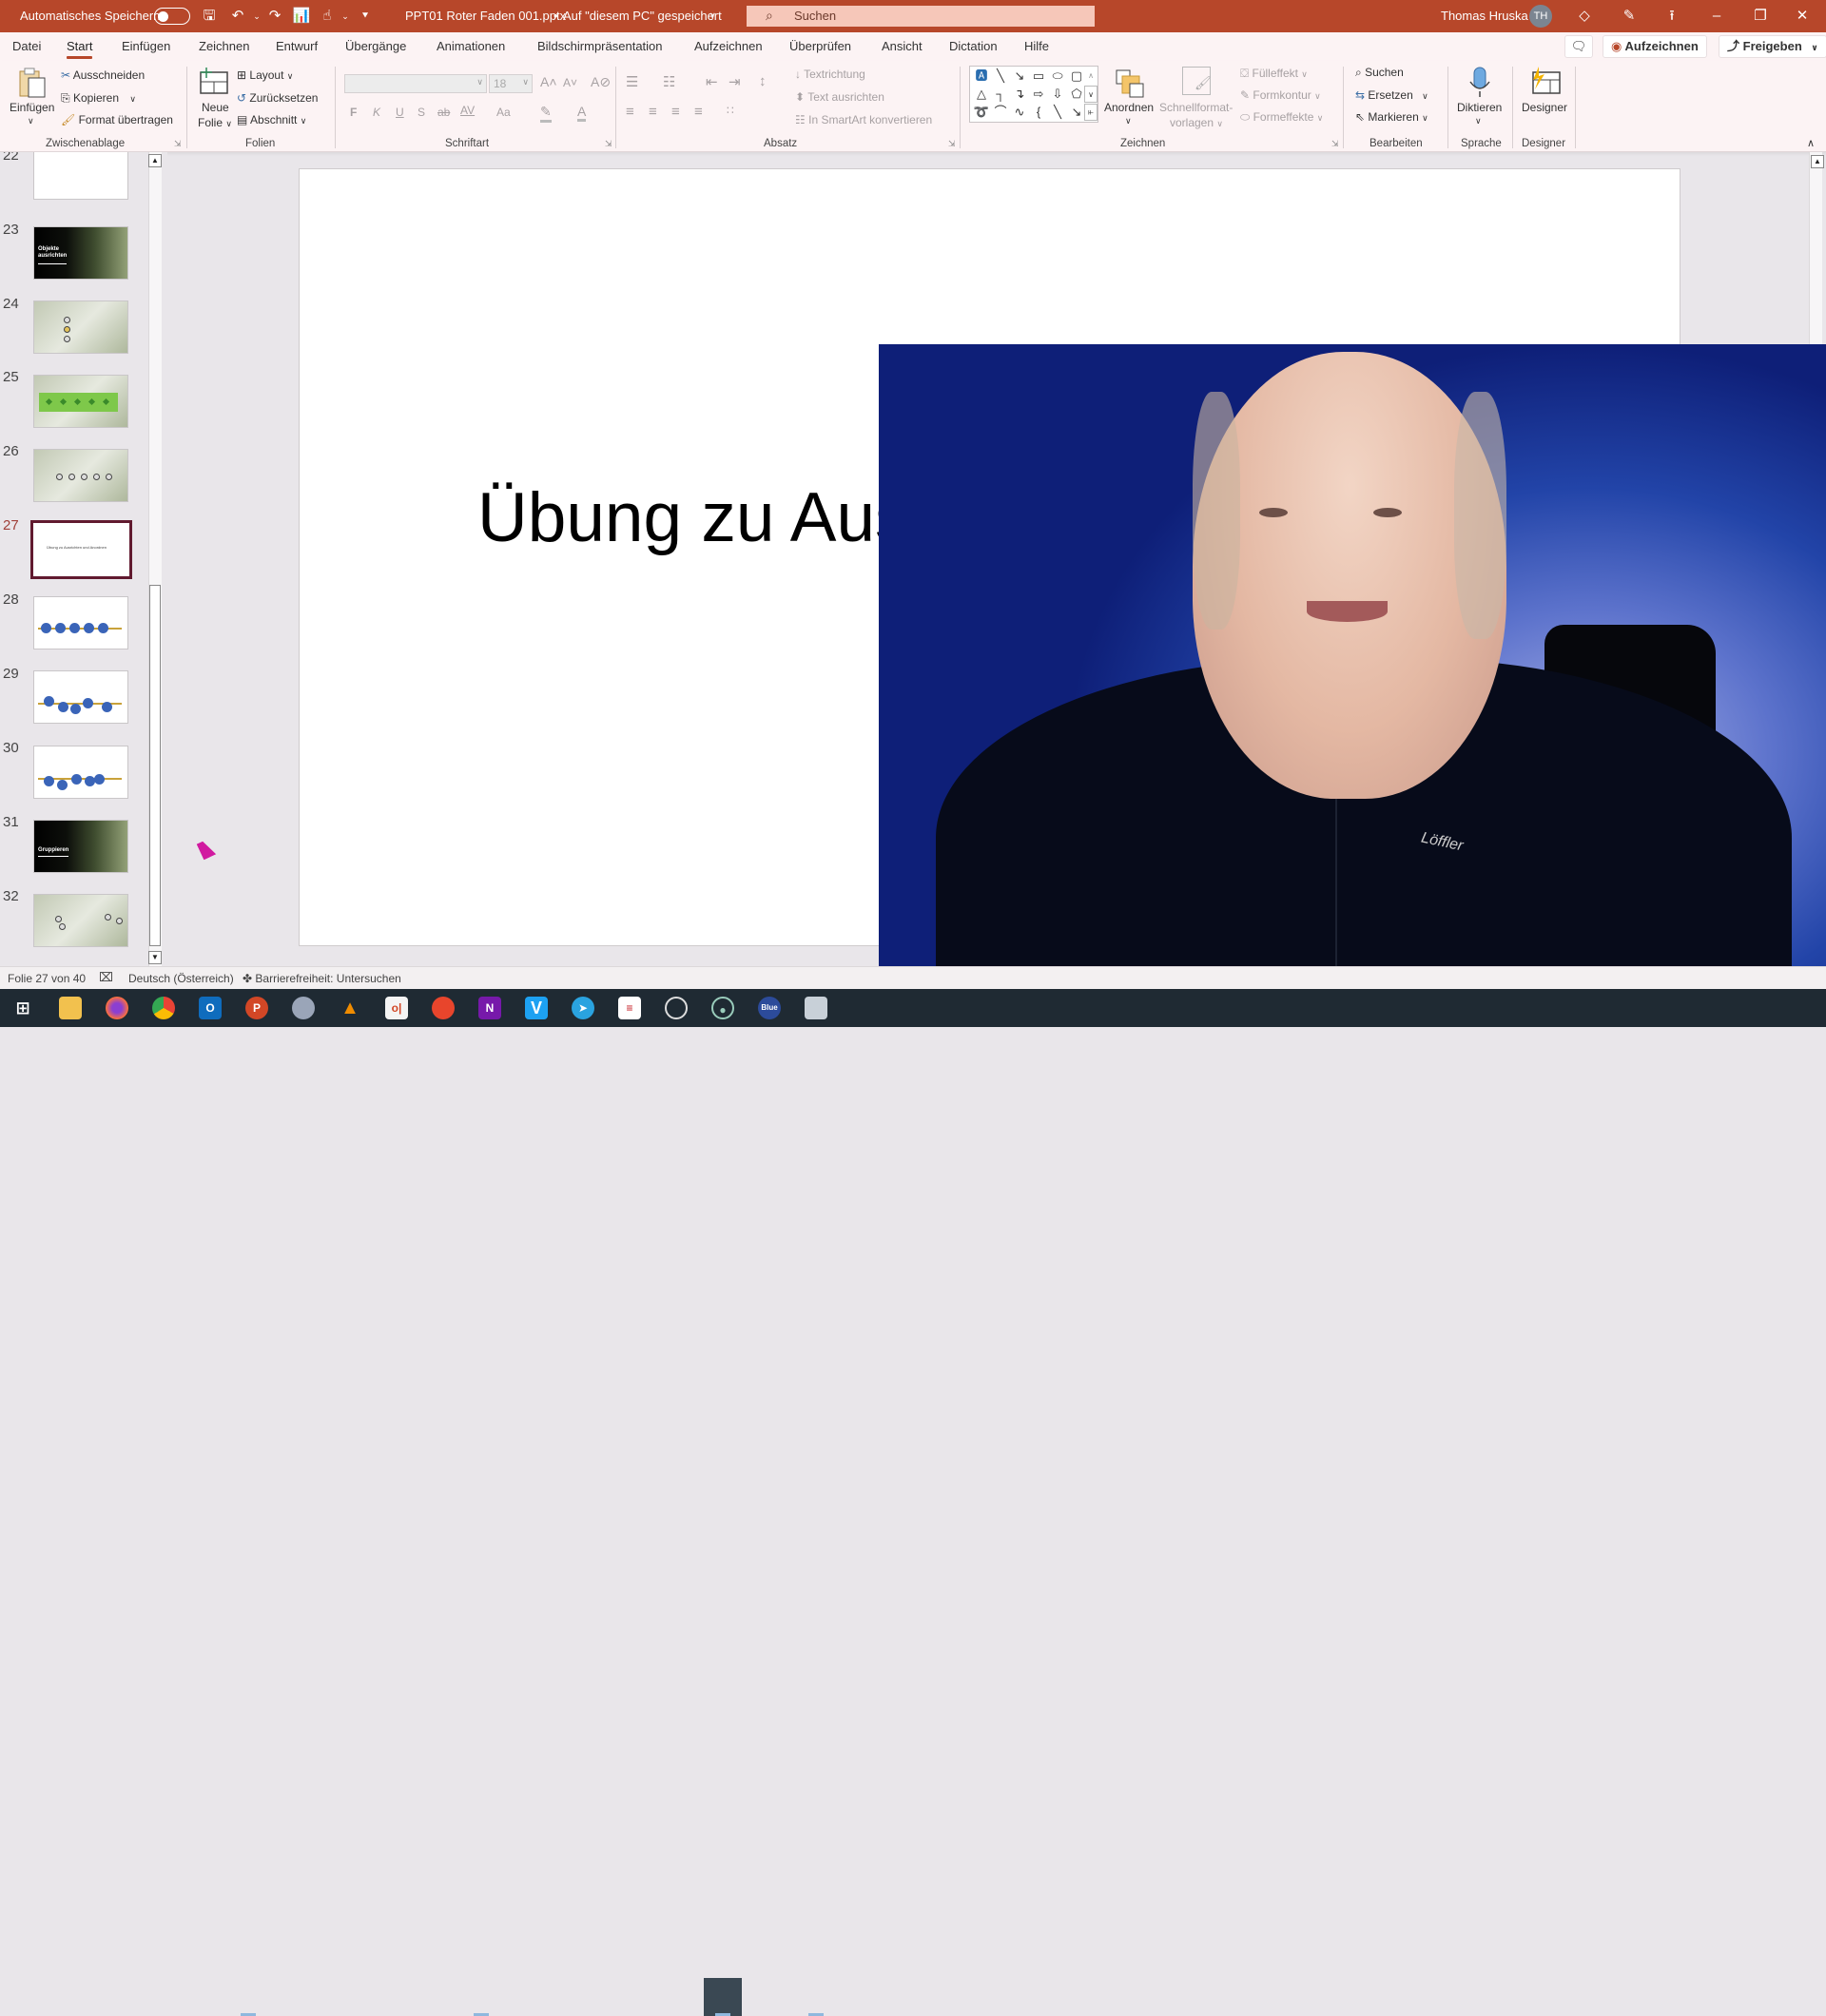  I want to click on align-center-icon: ≡, so click(653, 112).